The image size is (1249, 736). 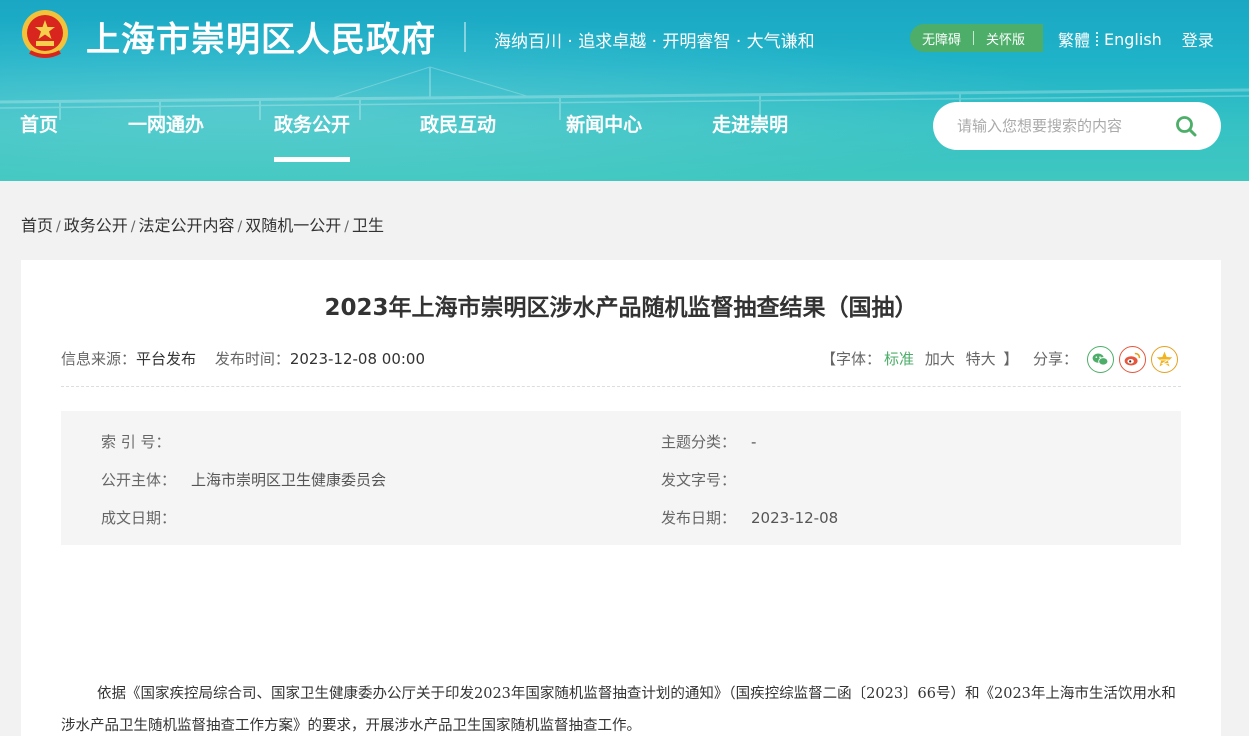 What do you see at coordinates (458, 136) in the screenshot?
I see `nav-interaction: 政民互动` at bounding box center [458, 136].